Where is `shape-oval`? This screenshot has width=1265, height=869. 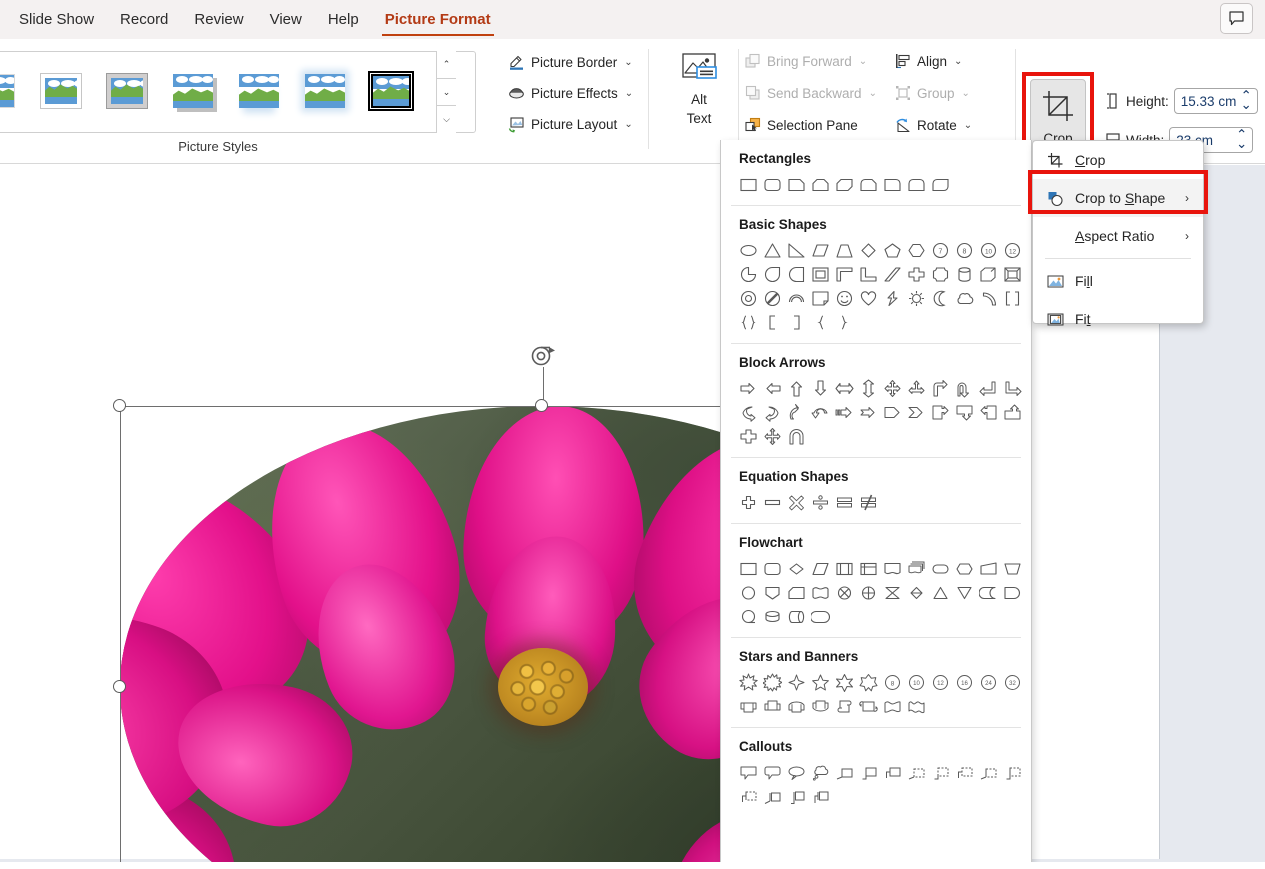 shape-oval is located at coordinates (748, 250).